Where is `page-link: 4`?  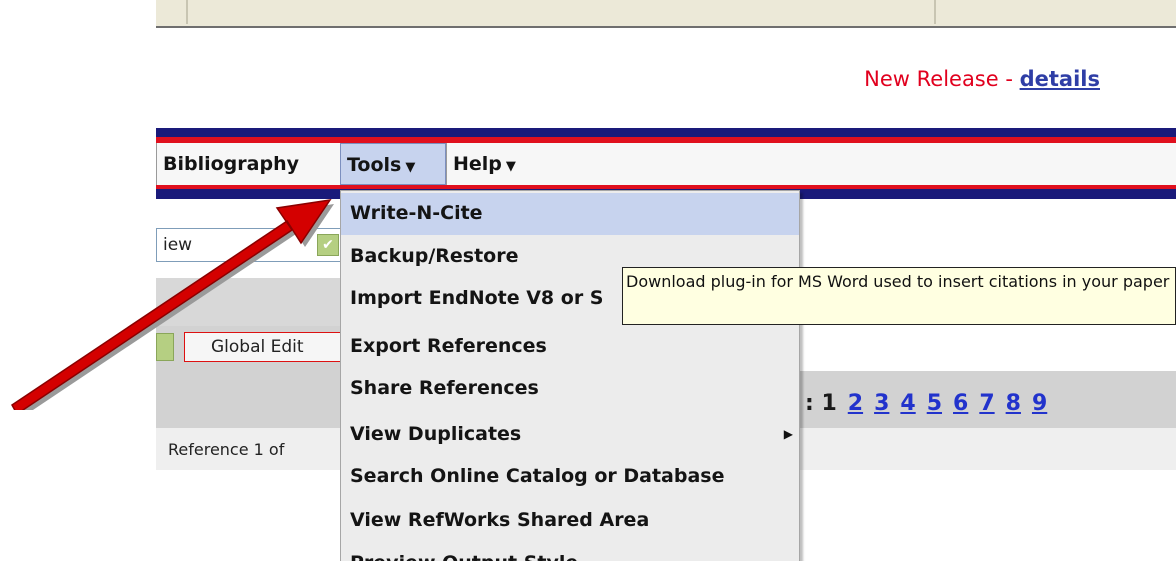
page-link: 4 is located at coordinates (907, 403).